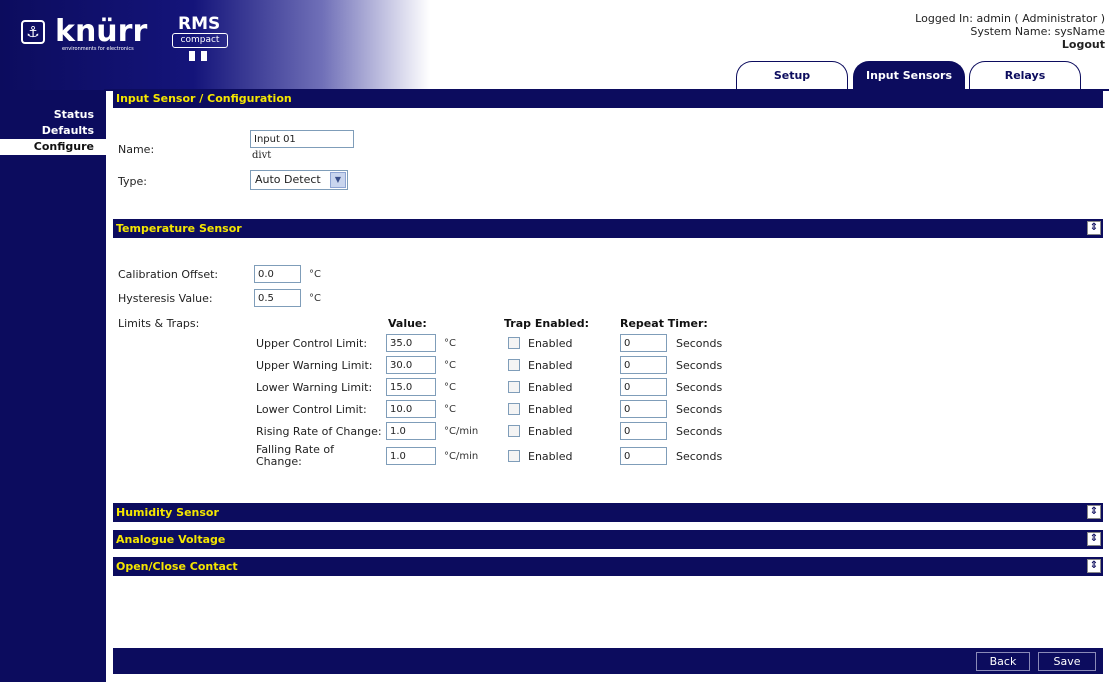 The height and width of the screenshot is (682, 1109). I want to click on temperature-section-header: Temperature Sensor ⇕, so click(608, 228).